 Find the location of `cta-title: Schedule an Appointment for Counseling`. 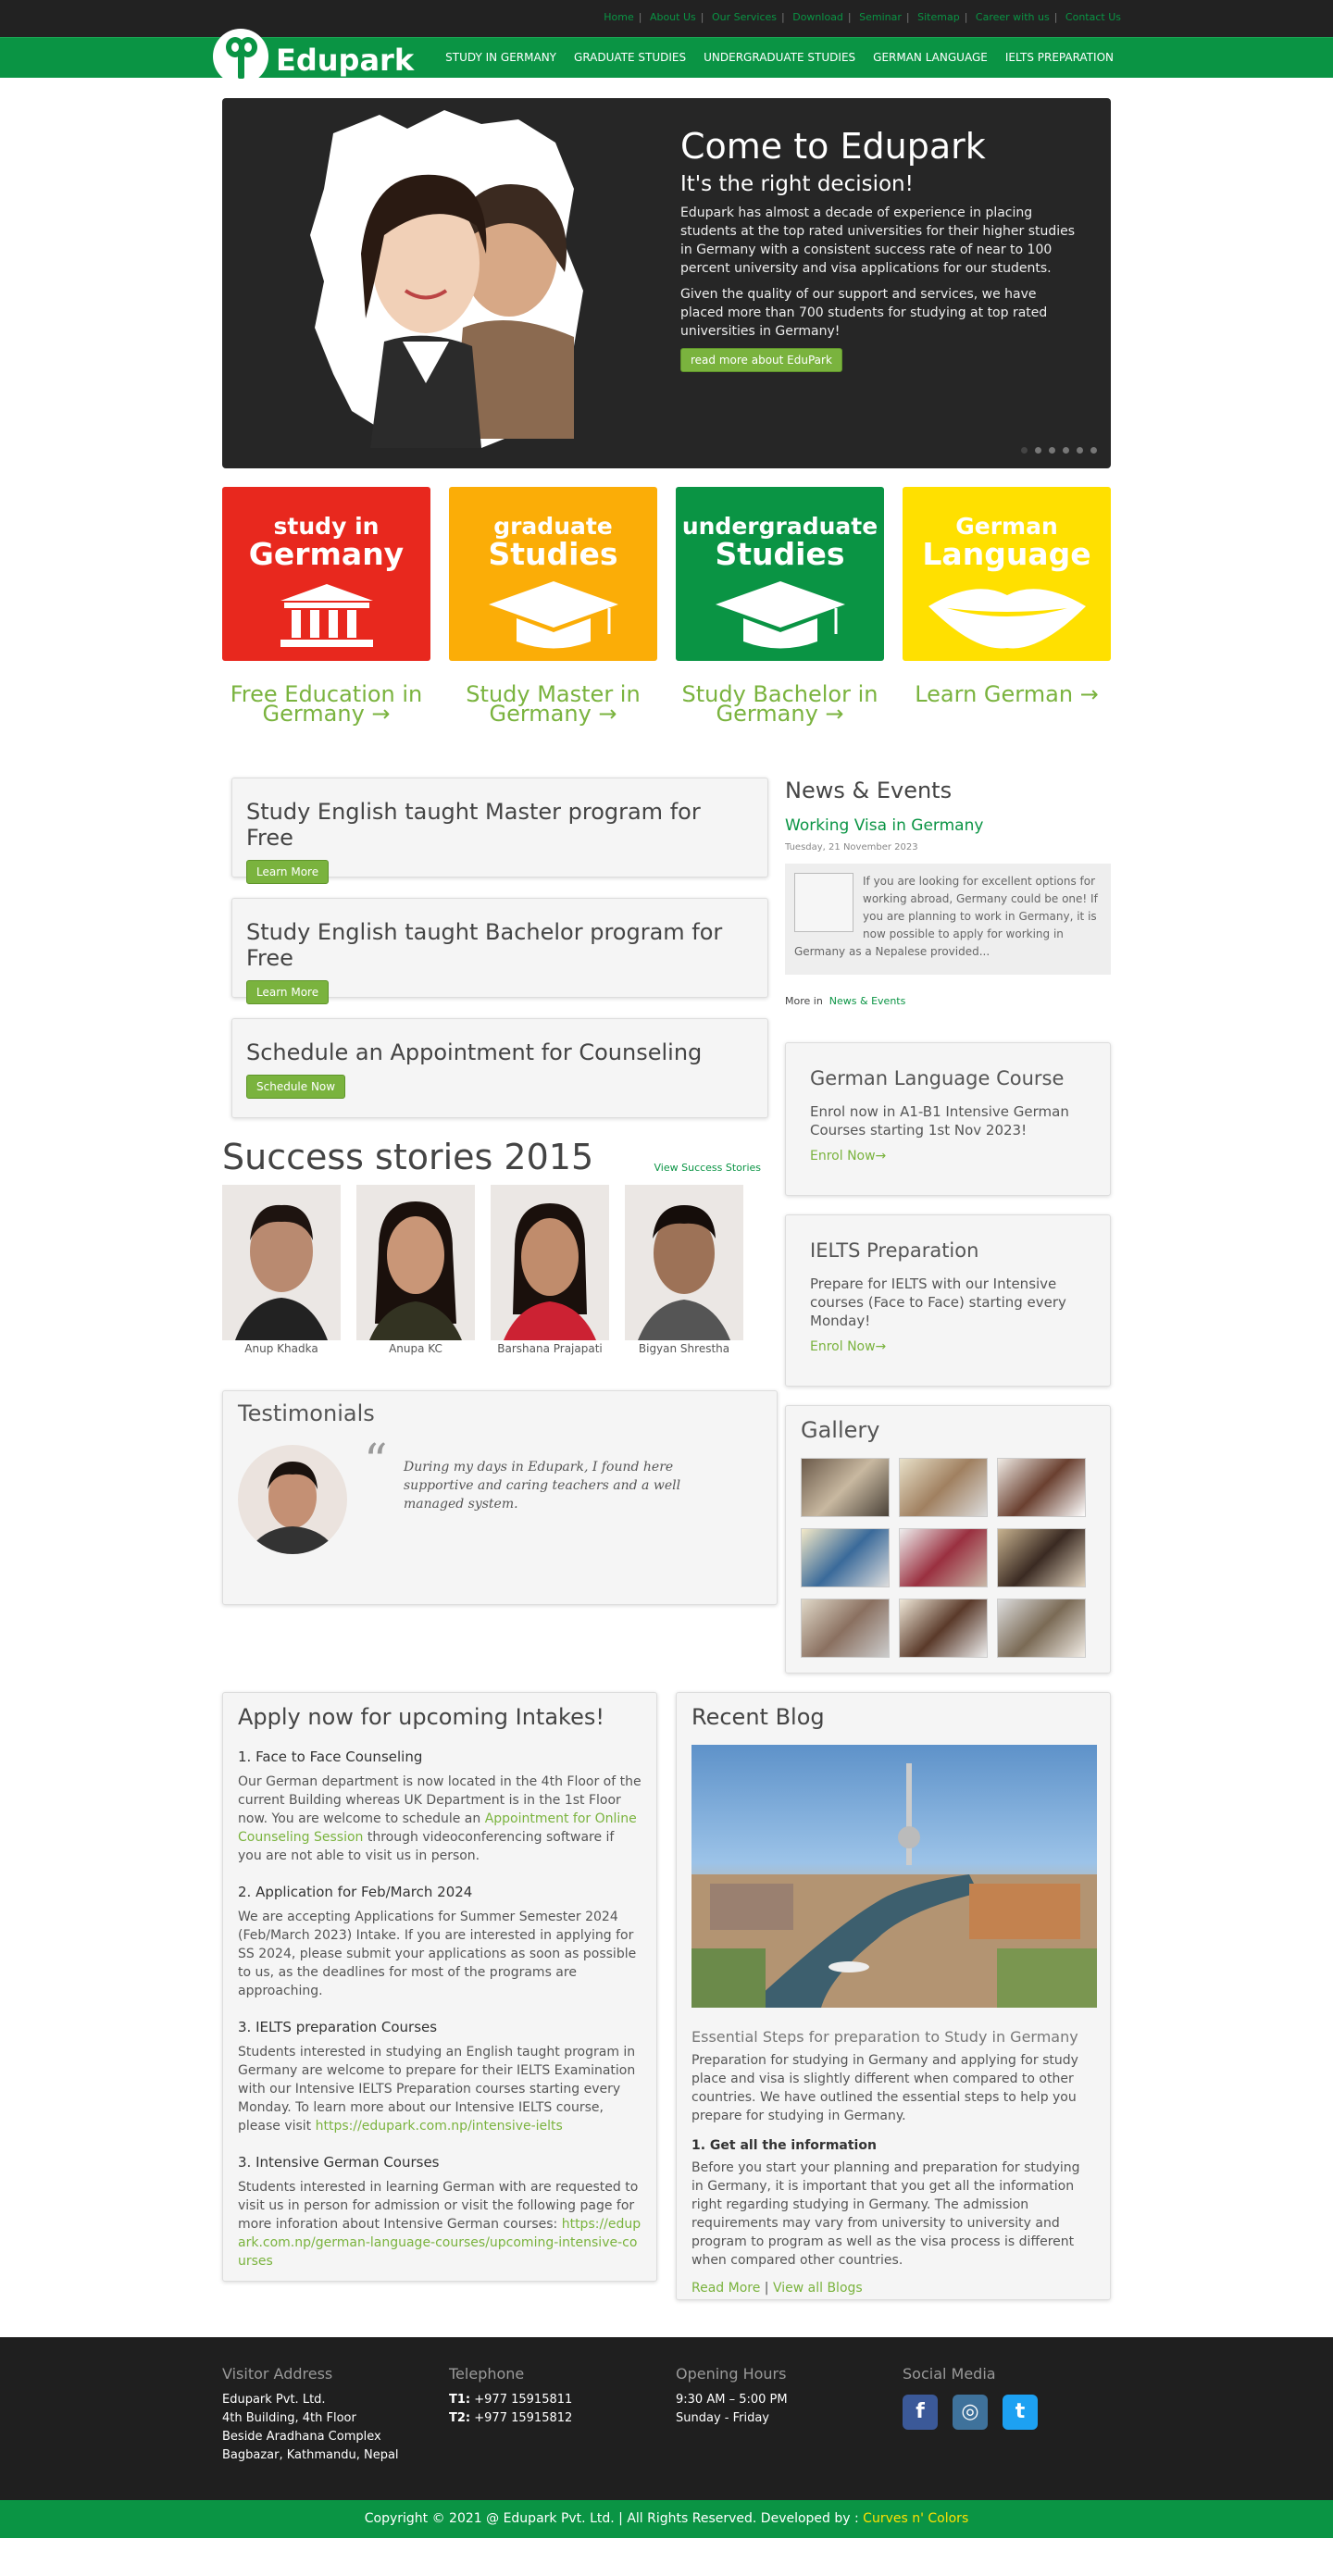

cta-title: Schedule an Appointment for Counseling is located at coordinates (475, 1052).